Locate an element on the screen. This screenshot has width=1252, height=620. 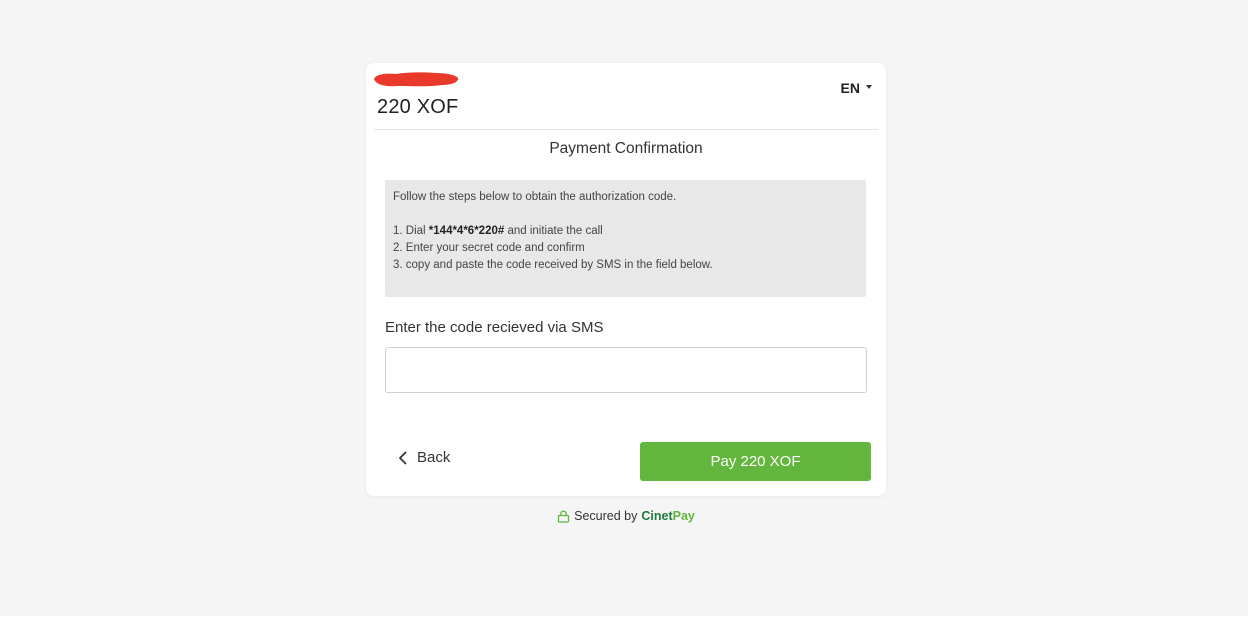
language-selector: EN is located at coordinates (856, 88).